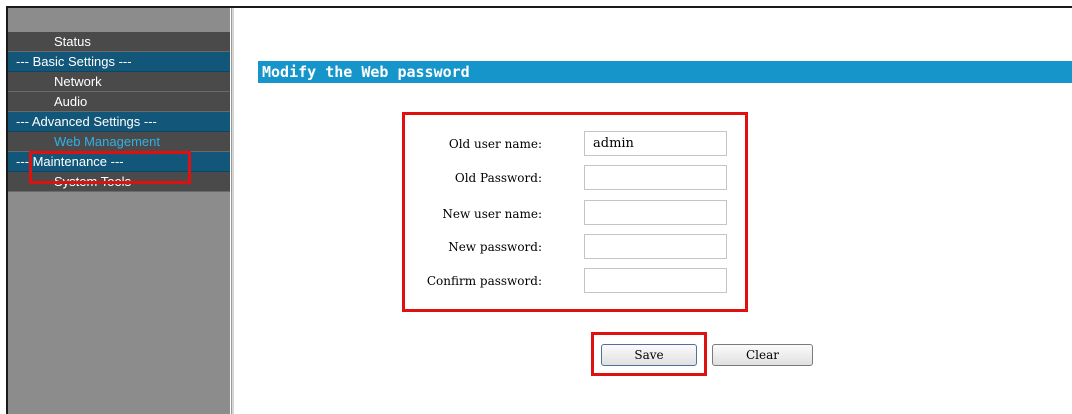  What do you see at coordinates (119, 122) in the screenshot?
I see `sidebar-header-advanced-settings: --- Advanced Settings ---` at bounding box center [119, 122].